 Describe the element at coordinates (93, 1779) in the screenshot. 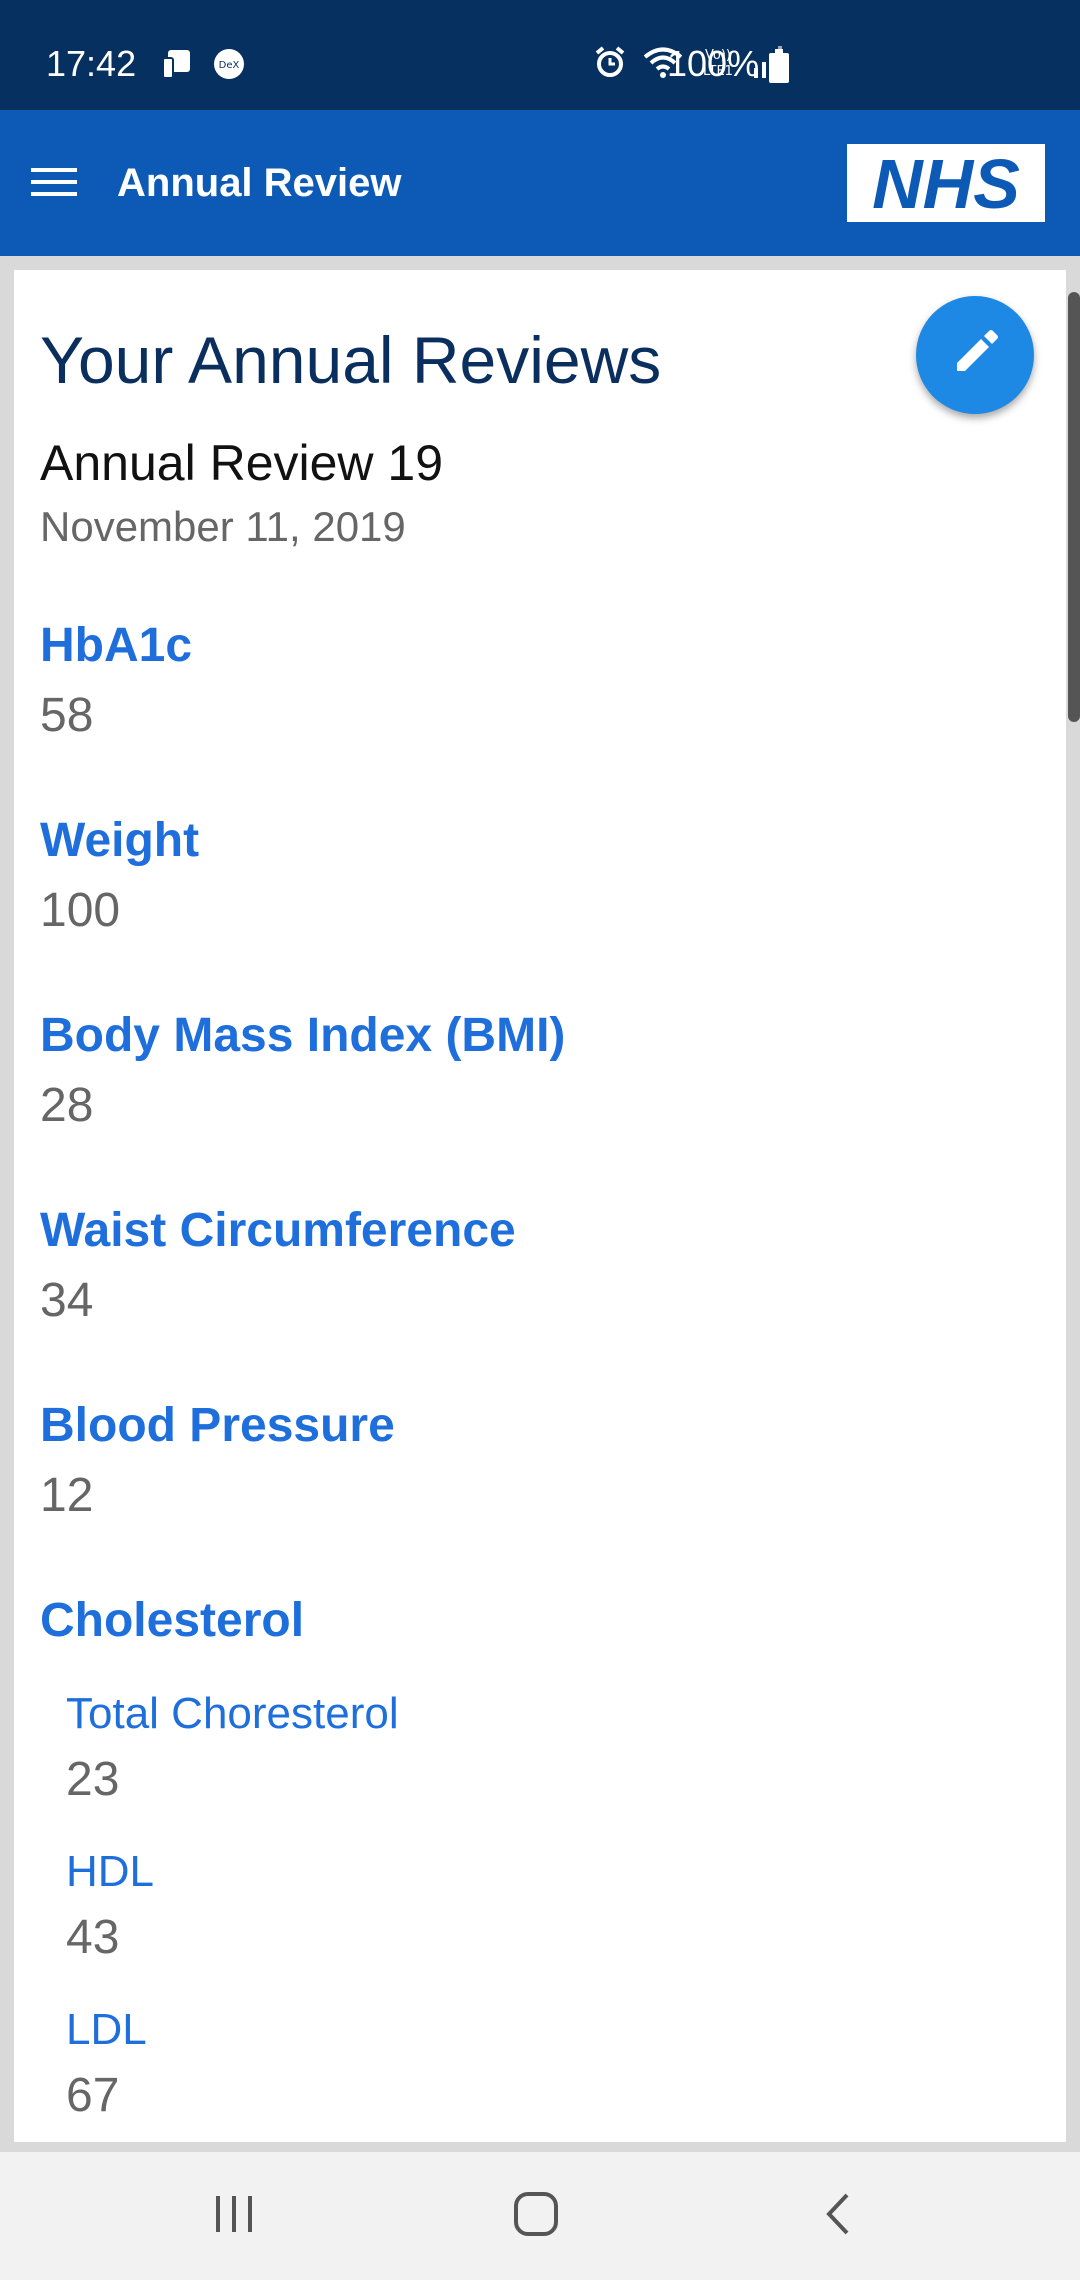

I see `sub-value-total-cholesterol: 23` at that location.